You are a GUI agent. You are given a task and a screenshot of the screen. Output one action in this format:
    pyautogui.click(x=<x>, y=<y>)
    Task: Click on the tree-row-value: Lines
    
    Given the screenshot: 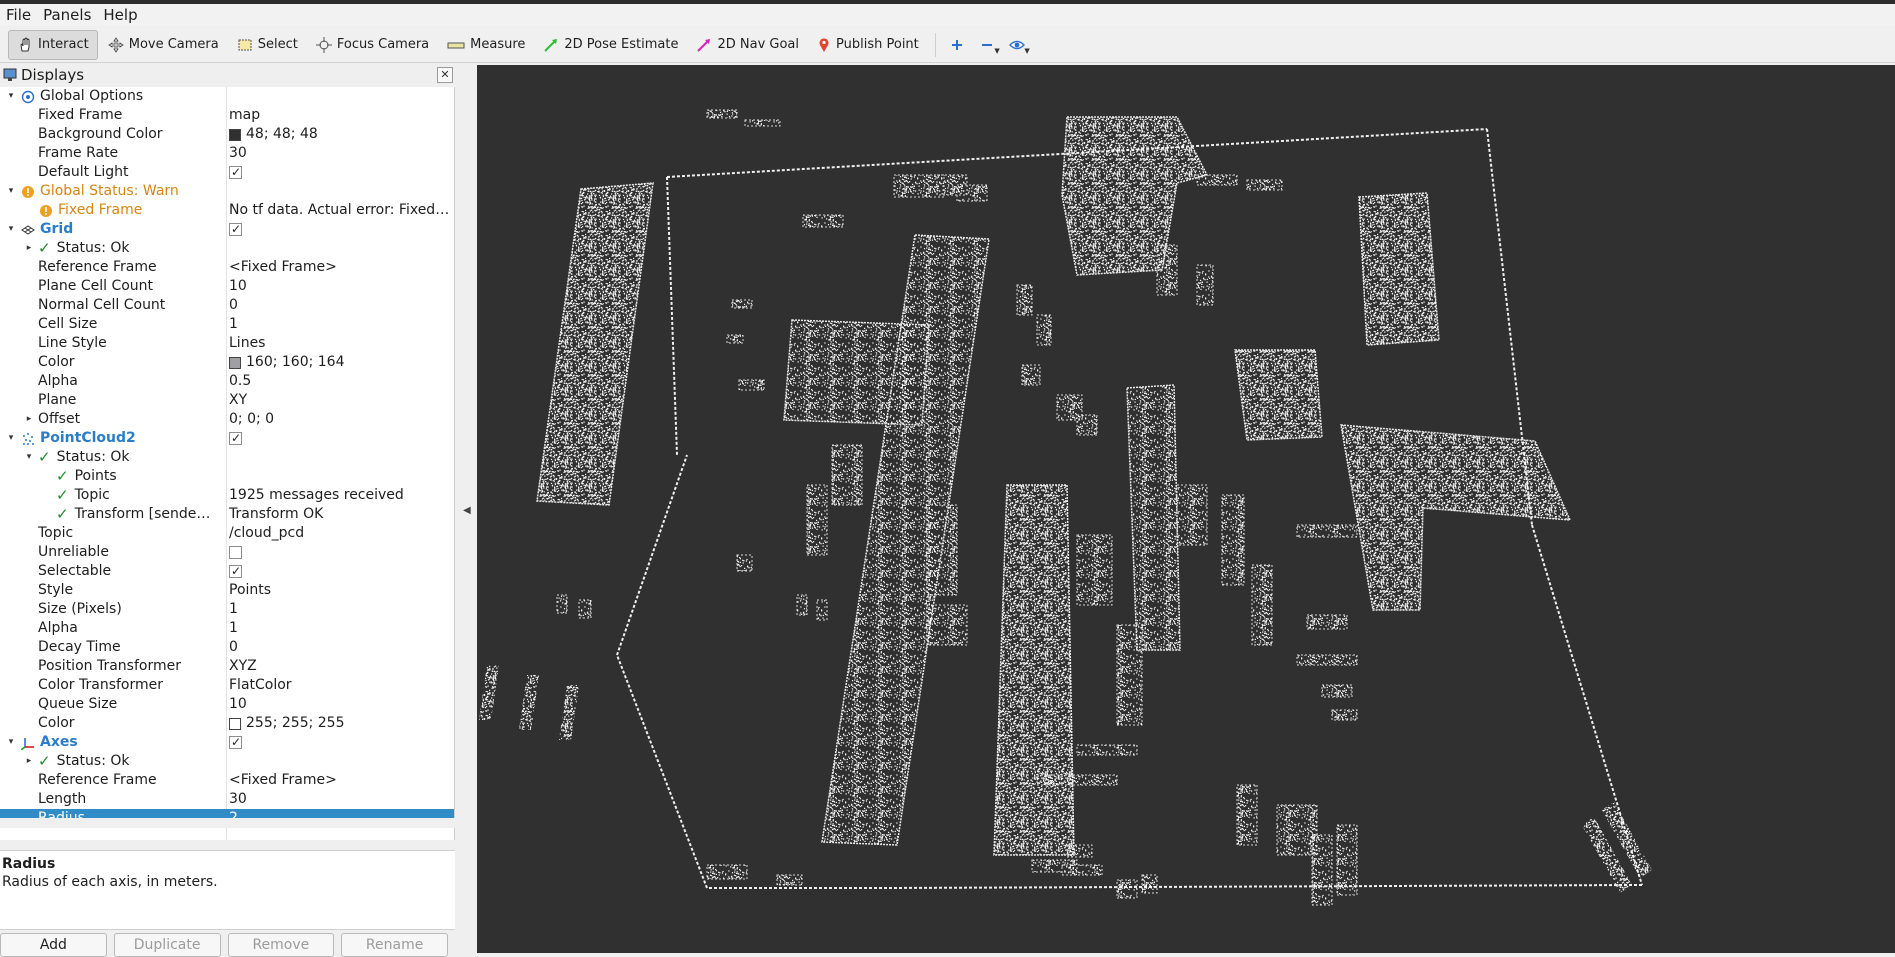 What is the action you would take?
    pyautogui.click(x=341, y=343)
    